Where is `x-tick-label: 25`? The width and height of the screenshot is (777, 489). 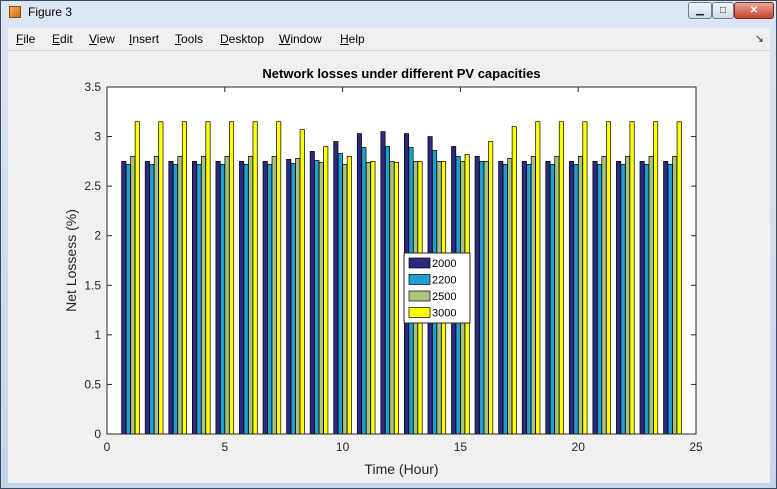 x-tick-label: 25 is located at coordinates (696, 447).